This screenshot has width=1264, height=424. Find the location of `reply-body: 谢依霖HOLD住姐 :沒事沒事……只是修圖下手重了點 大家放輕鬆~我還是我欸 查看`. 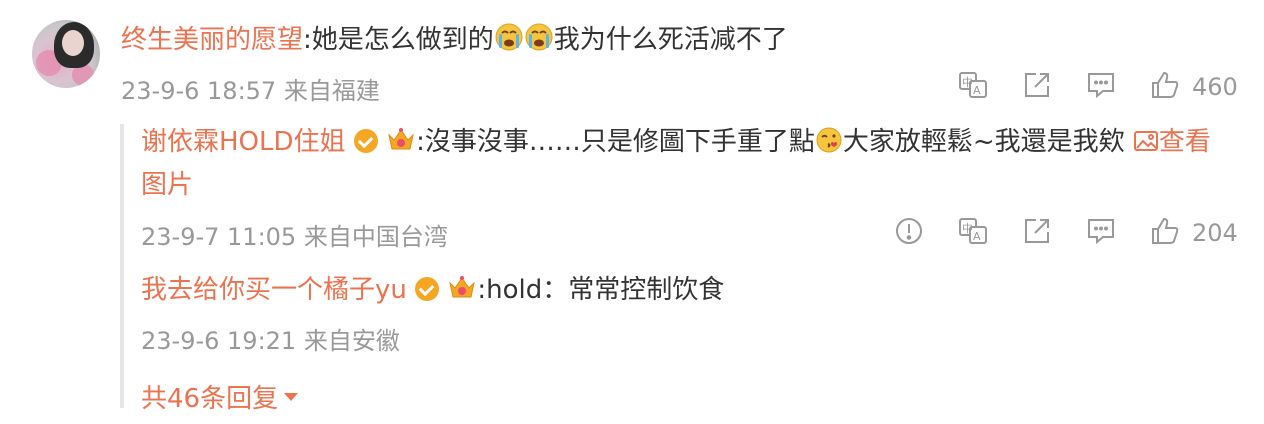

reply-body: 谢依霖HOLD住姐 :沒事沒事……只是修圖下手重了點 大家放輕鬆~我還是我欸 查看 is located at coordinates (676, 143).